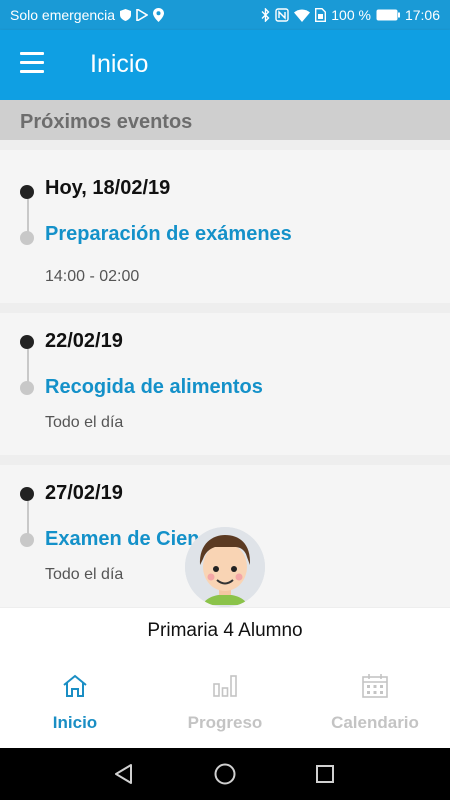  I want to click on nav-label: Inicio, so click(75, 722).